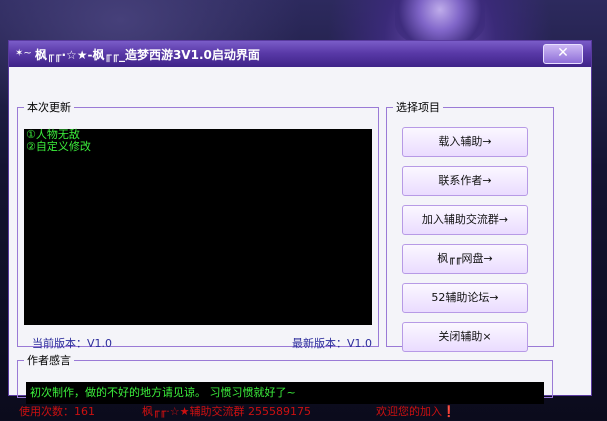  What do you see at coordinates (465, 298) in the screenshot?
I see `forum-button: 52辅助论坛→` at bounding box center [465, 298].